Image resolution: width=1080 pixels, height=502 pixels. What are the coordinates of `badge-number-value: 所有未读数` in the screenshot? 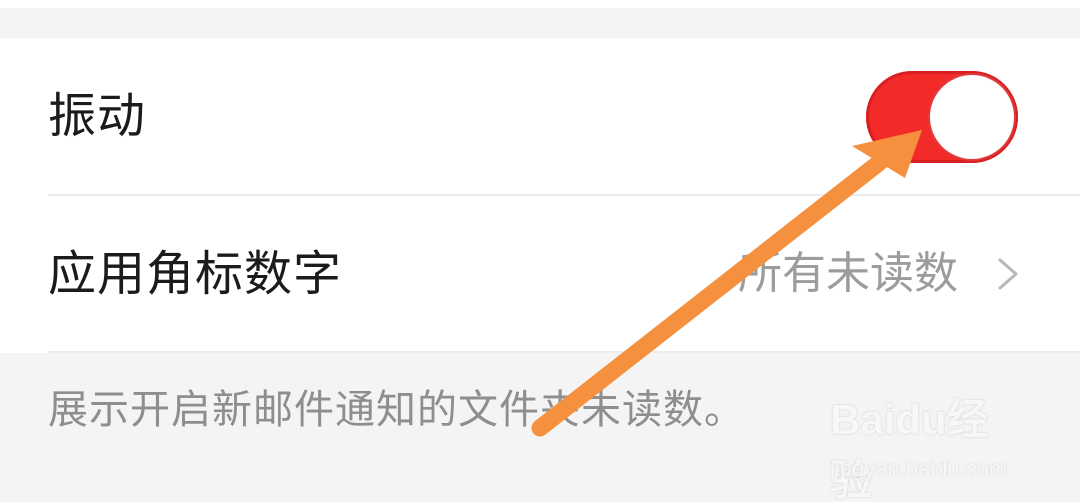 It's located at (848, 273).